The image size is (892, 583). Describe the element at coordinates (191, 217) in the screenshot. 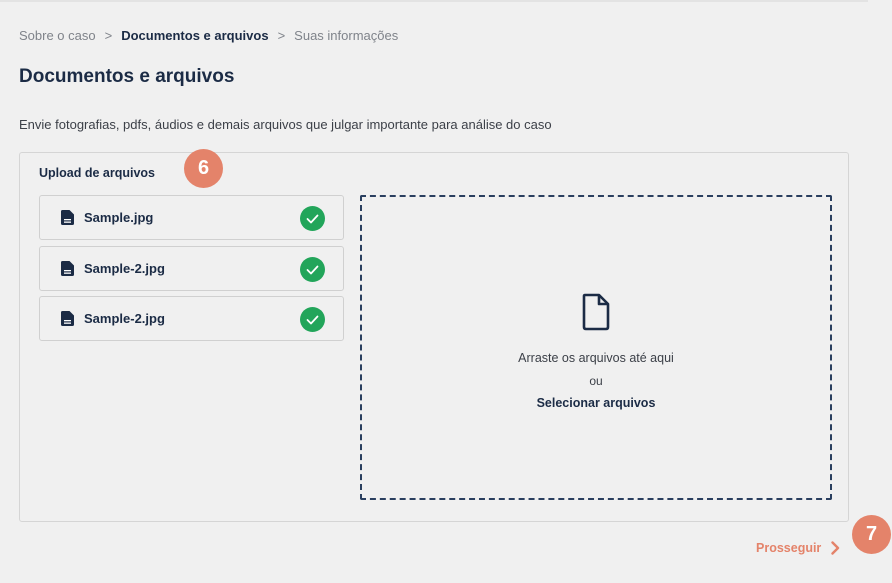

I see `file-item: Sample.jpg` at that location.